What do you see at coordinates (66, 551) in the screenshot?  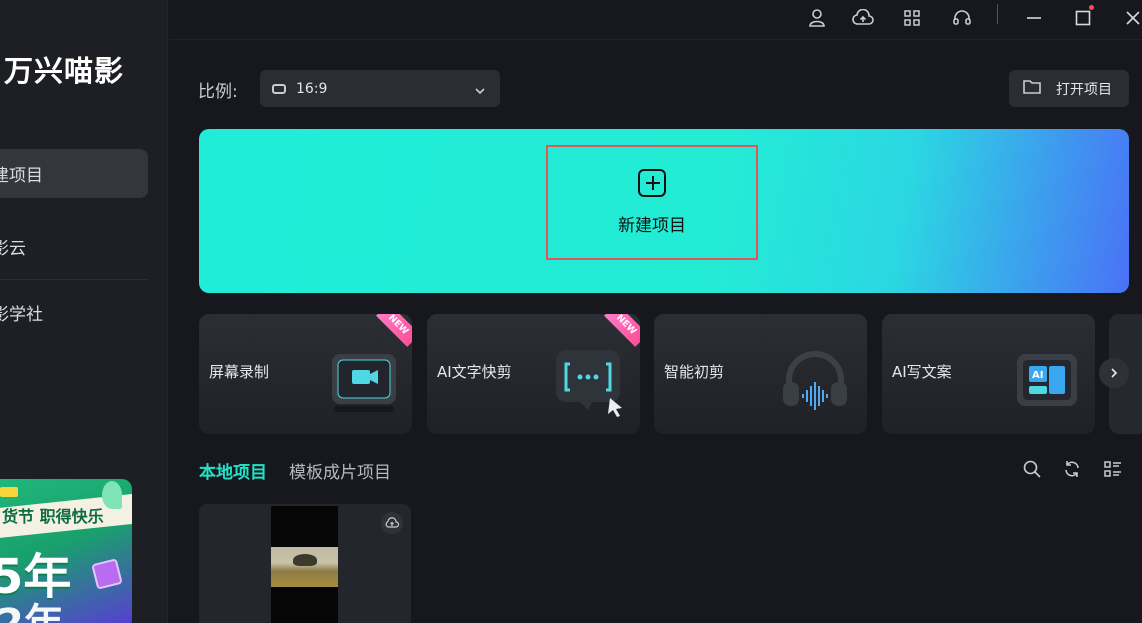 I see `promo-banner: 货节 职得快乐 5年 2年` at bounding box center [66, 551].